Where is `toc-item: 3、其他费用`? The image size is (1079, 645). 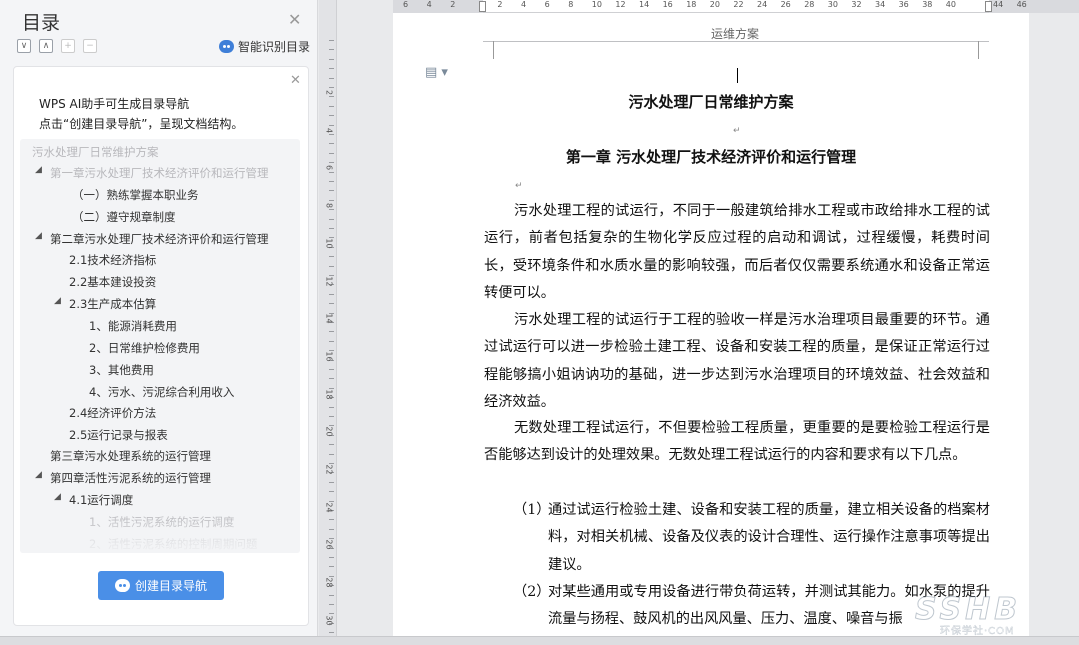 toc-item: 3、其他费用 is located at coordinates (121, 370).